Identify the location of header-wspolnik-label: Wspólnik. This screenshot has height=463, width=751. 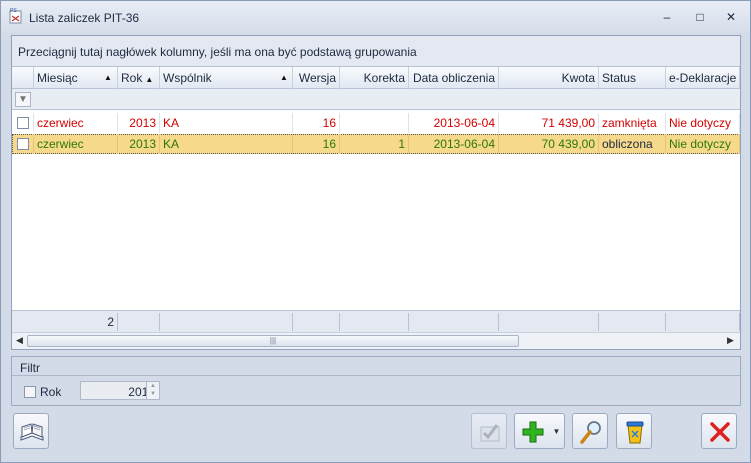
(187, 78).